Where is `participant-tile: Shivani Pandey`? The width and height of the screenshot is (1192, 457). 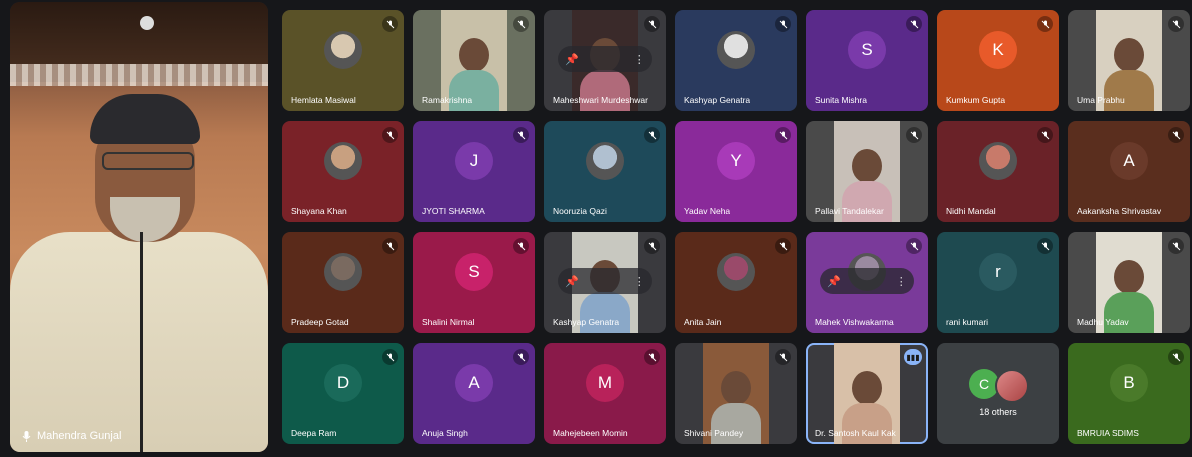
participant-tile: Shivani Pandey is located at coordinates (736, 393).